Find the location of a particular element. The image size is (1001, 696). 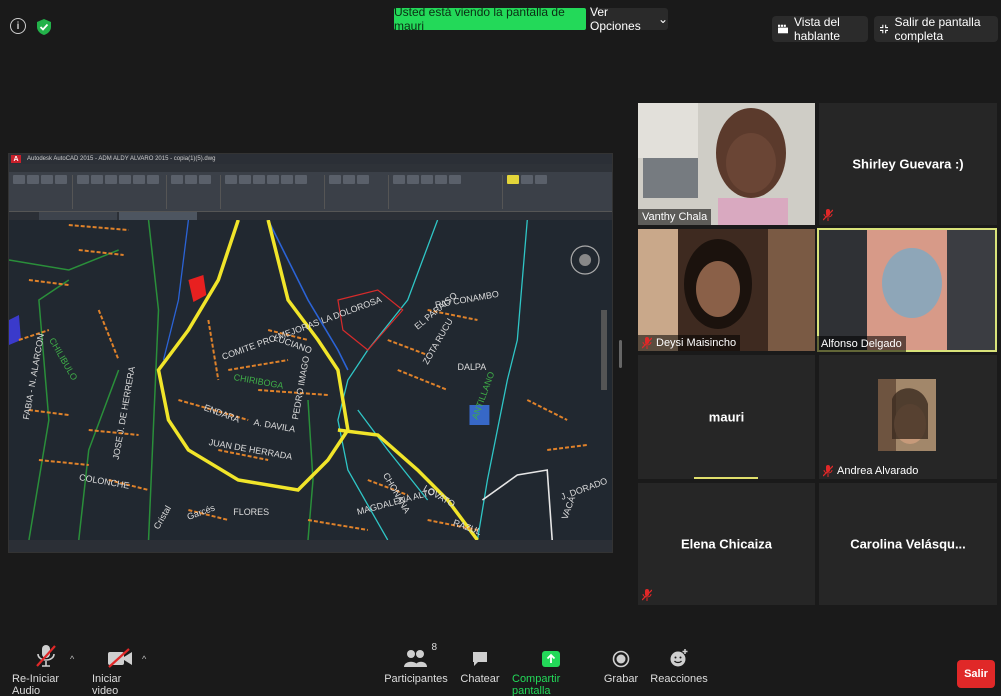

split-view-divider-handle is located at coordinates (620, 354).